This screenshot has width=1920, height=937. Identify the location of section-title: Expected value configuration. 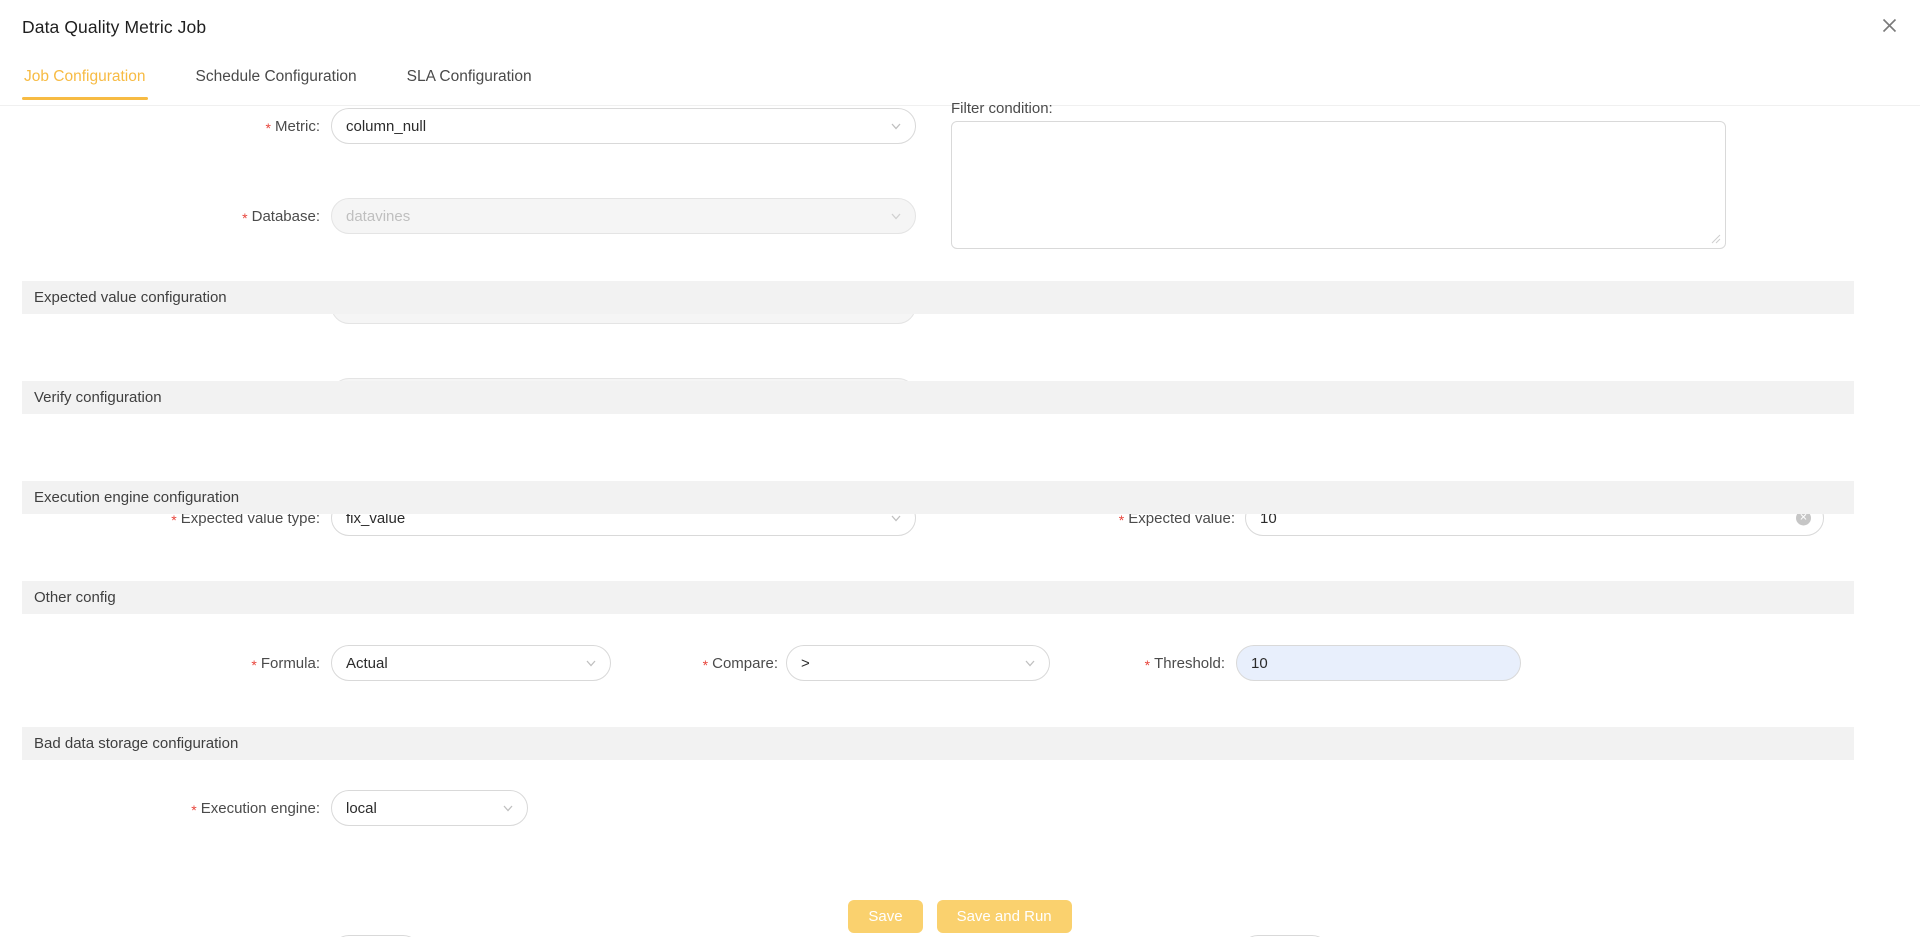
(130, 297).